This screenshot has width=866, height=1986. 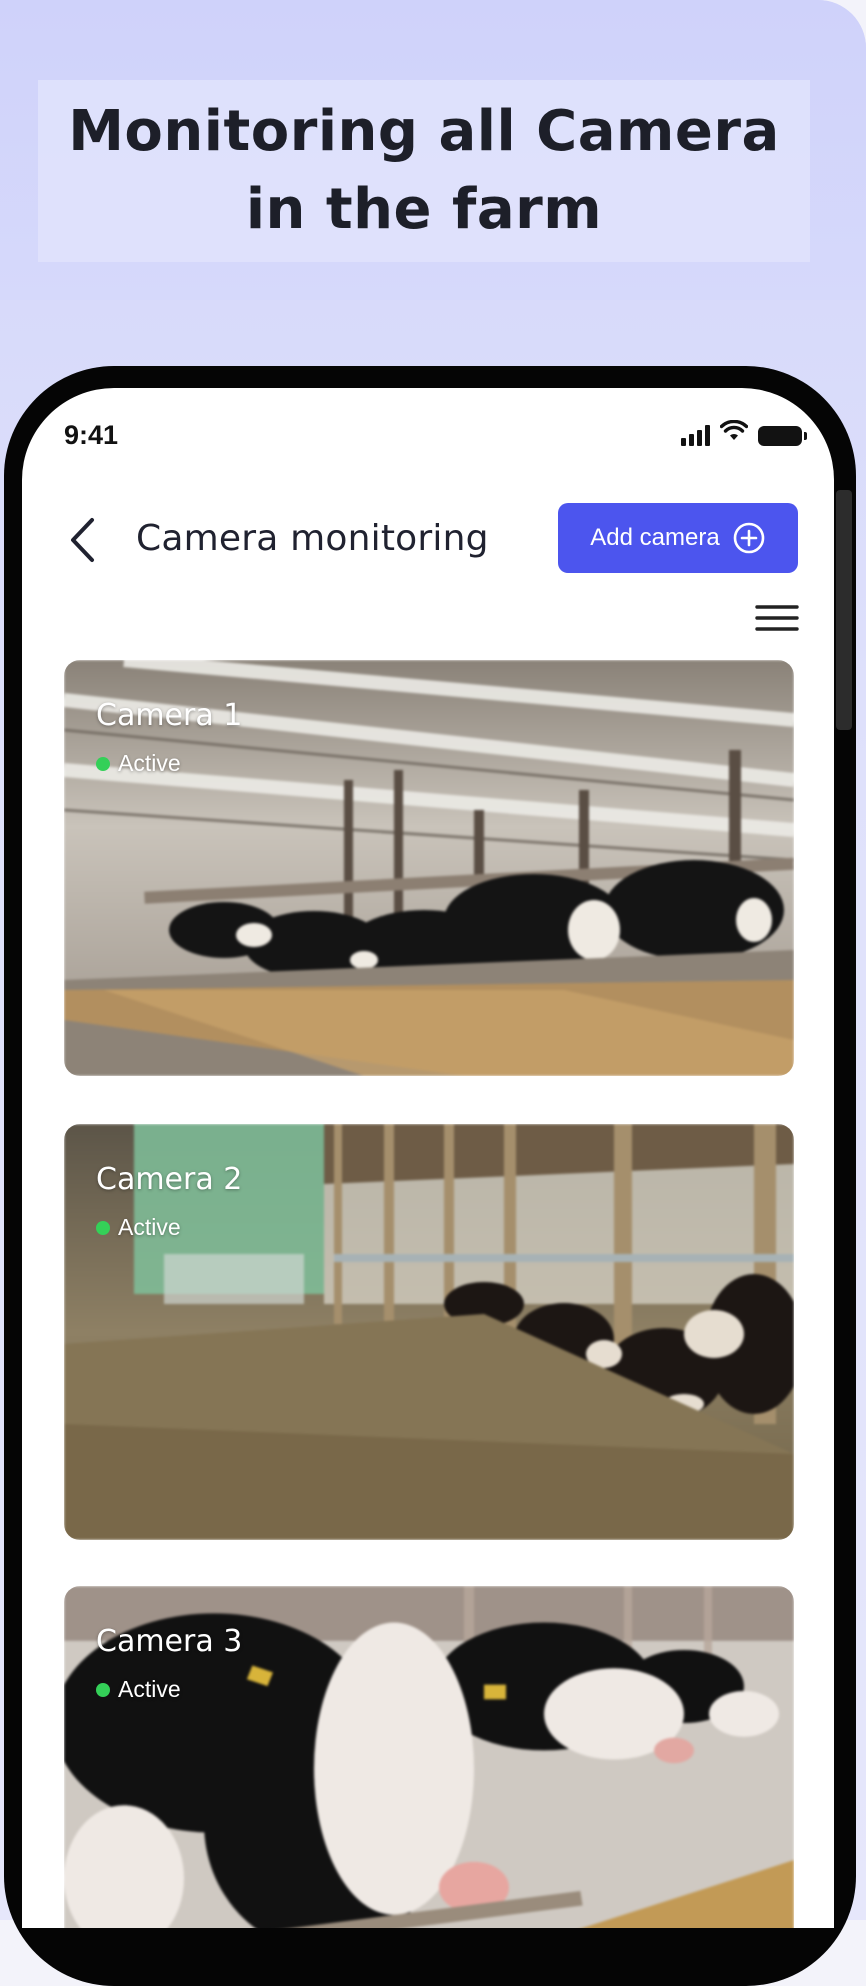 What do you see at coordinates (749, 538) in the screenshot?
I see `plus-circle-icon` at bounding box center [749, 538].